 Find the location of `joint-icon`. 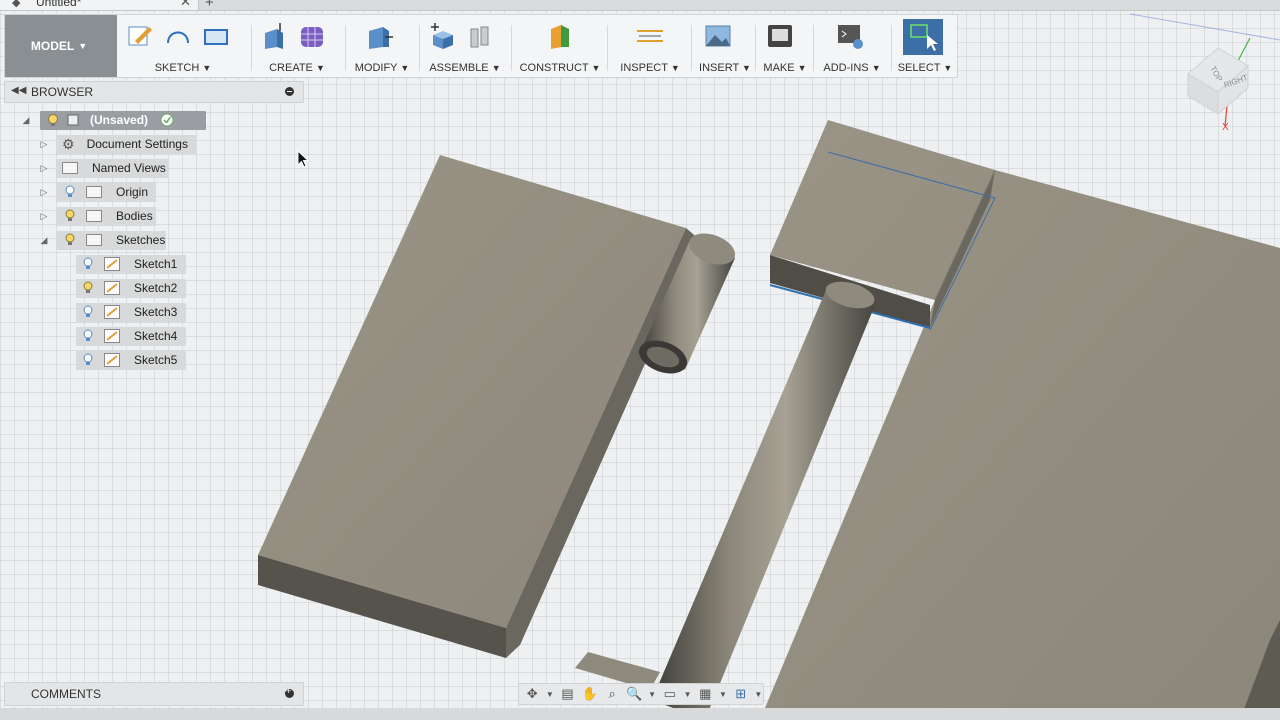

joint-icon is located at coordinates (480, 36).